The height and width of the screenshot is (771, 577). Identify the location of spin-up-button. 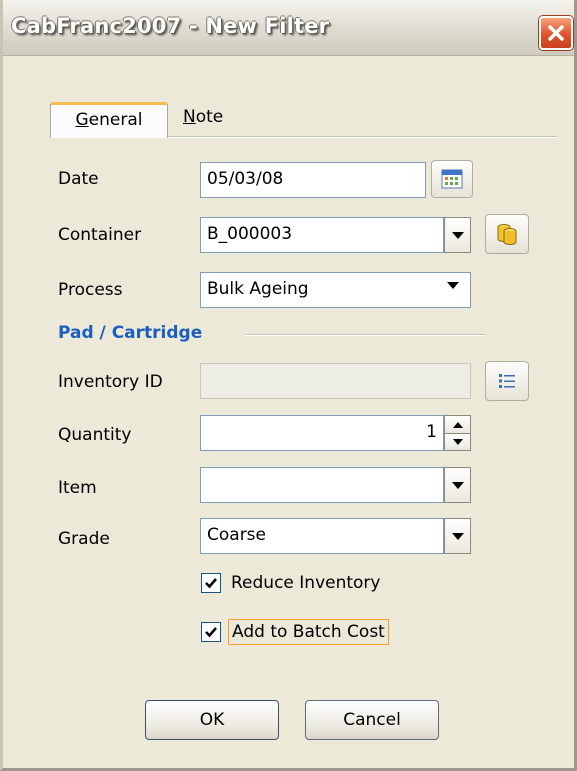
(457, 424).